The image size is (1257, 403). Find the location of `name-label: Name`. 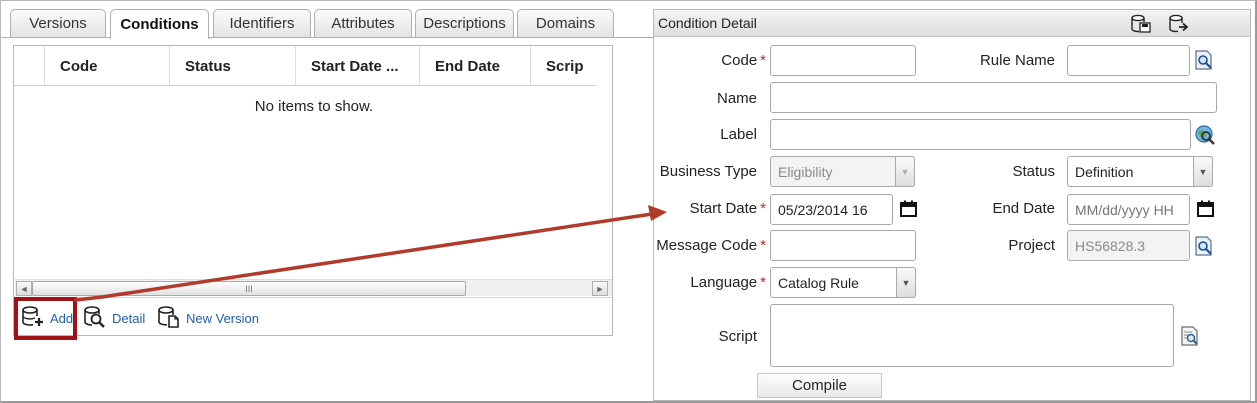

name-label: Name is located at coordinates (736, 98).